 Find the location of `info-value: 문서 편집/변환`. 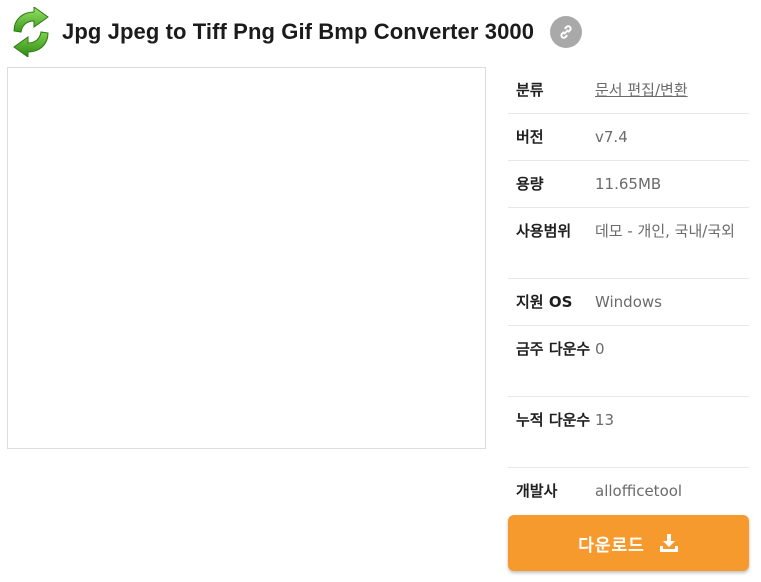

info-value: 문서 편집/변환 is located at coordinates (672, 95).